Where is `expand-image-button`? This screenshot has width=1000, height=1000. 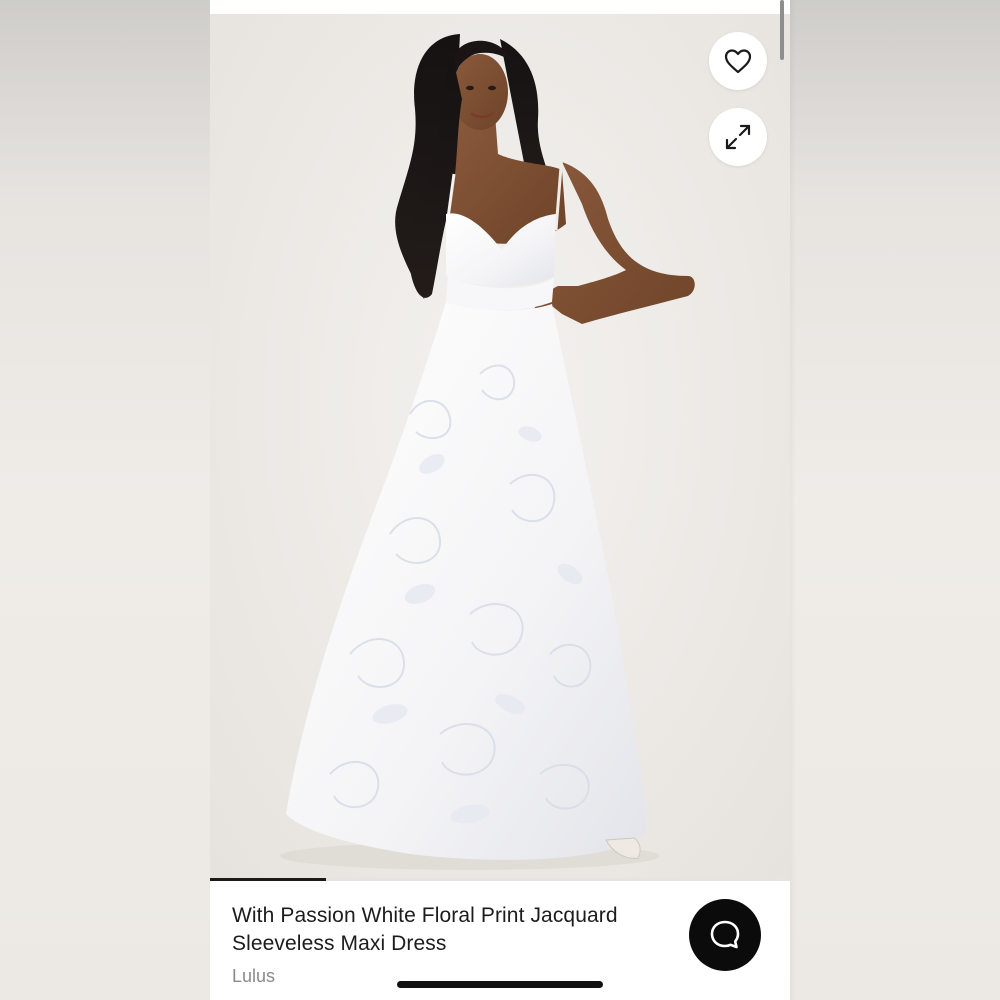
expand-image-button is located at coordinates (738, 137).